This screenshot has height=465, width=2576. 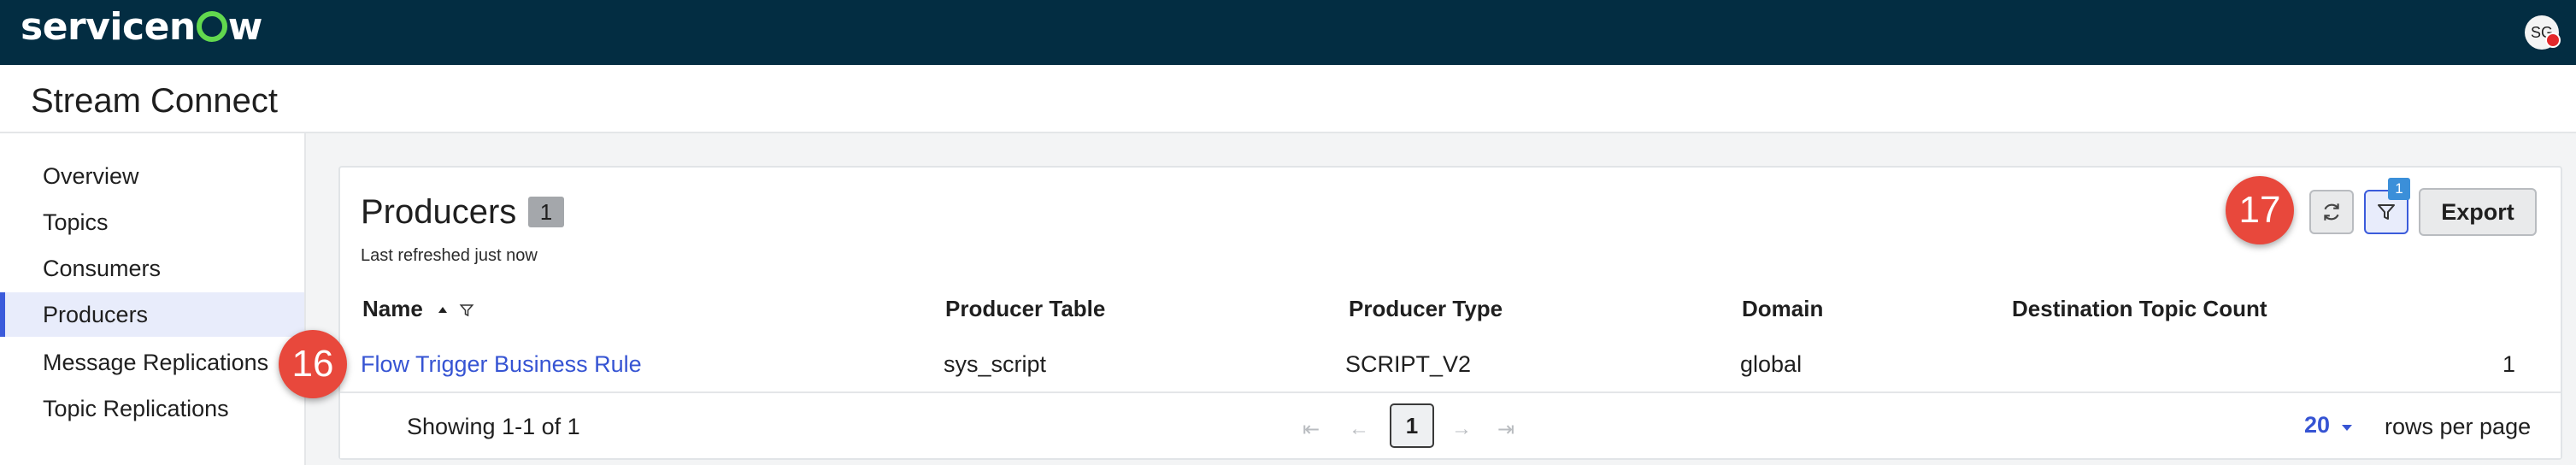 What do you see at coordinates (2399, 189) in the screenshot?
I see `filter-count-badge: 1` at bounding box center [2399, 189].